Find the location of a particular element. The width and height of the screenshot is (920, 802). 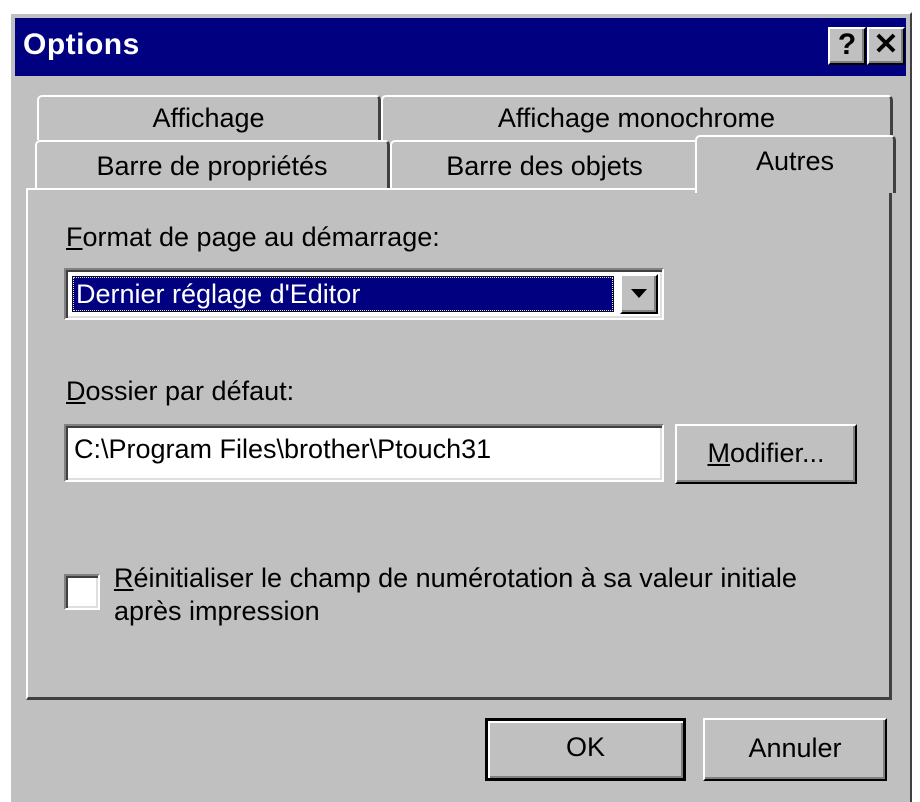

close-icon: ✕ is located at coordinates (886, 44).